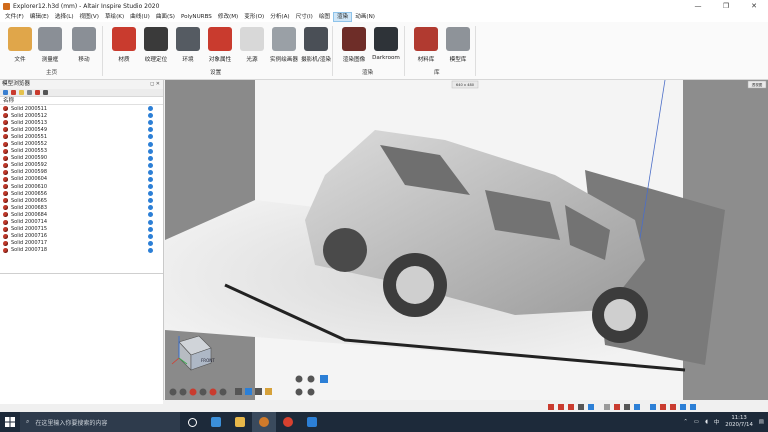  I want to click on ribbon-button: 纹理定位, so click(156, 46).